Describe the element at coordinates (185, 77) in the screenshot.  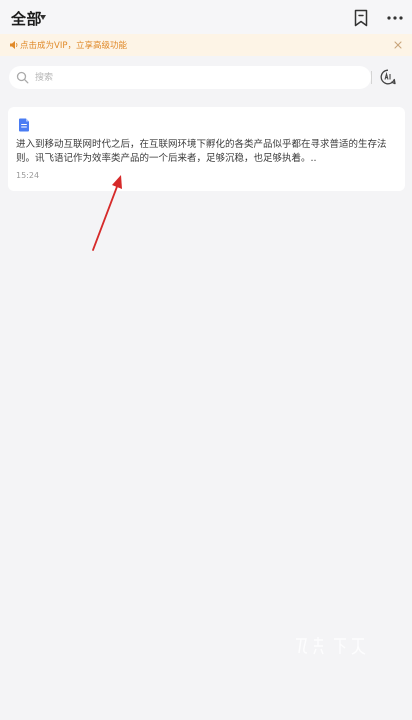
I see `search-input` at that location.